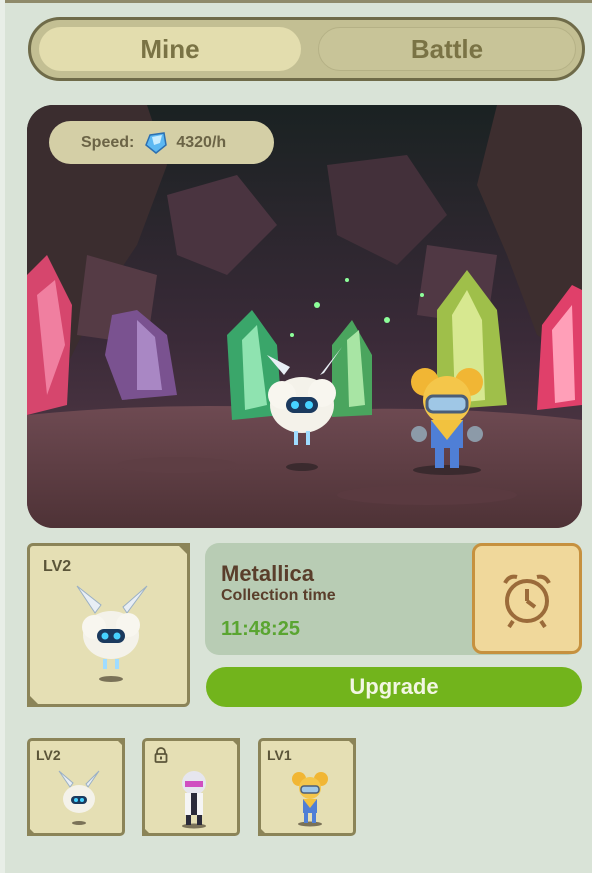 This screenshot has height=873, width=592. What do you see at coordinates (296, 1) in the screenshot?
I see `top-border` at bounding box center [296, 1].